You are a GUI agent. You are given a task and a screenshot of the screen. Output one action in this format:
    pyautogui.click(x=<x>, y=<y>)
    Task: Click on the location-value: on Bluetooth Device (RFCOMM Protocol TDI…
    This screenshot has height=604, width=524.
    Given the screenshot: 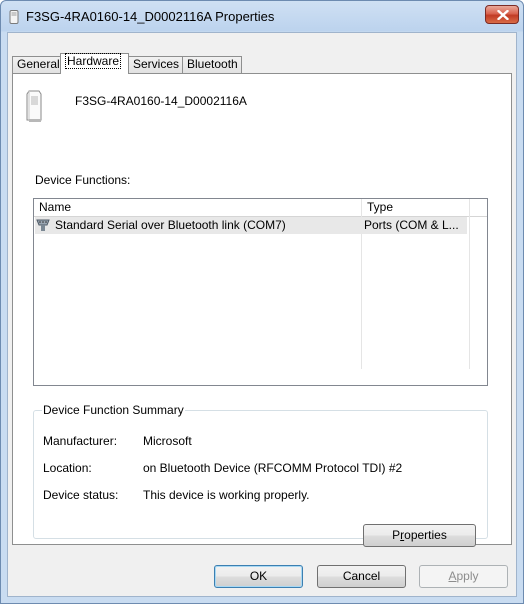 What is the action you would take?
    pyautogui.click(x=273, y=468)
    